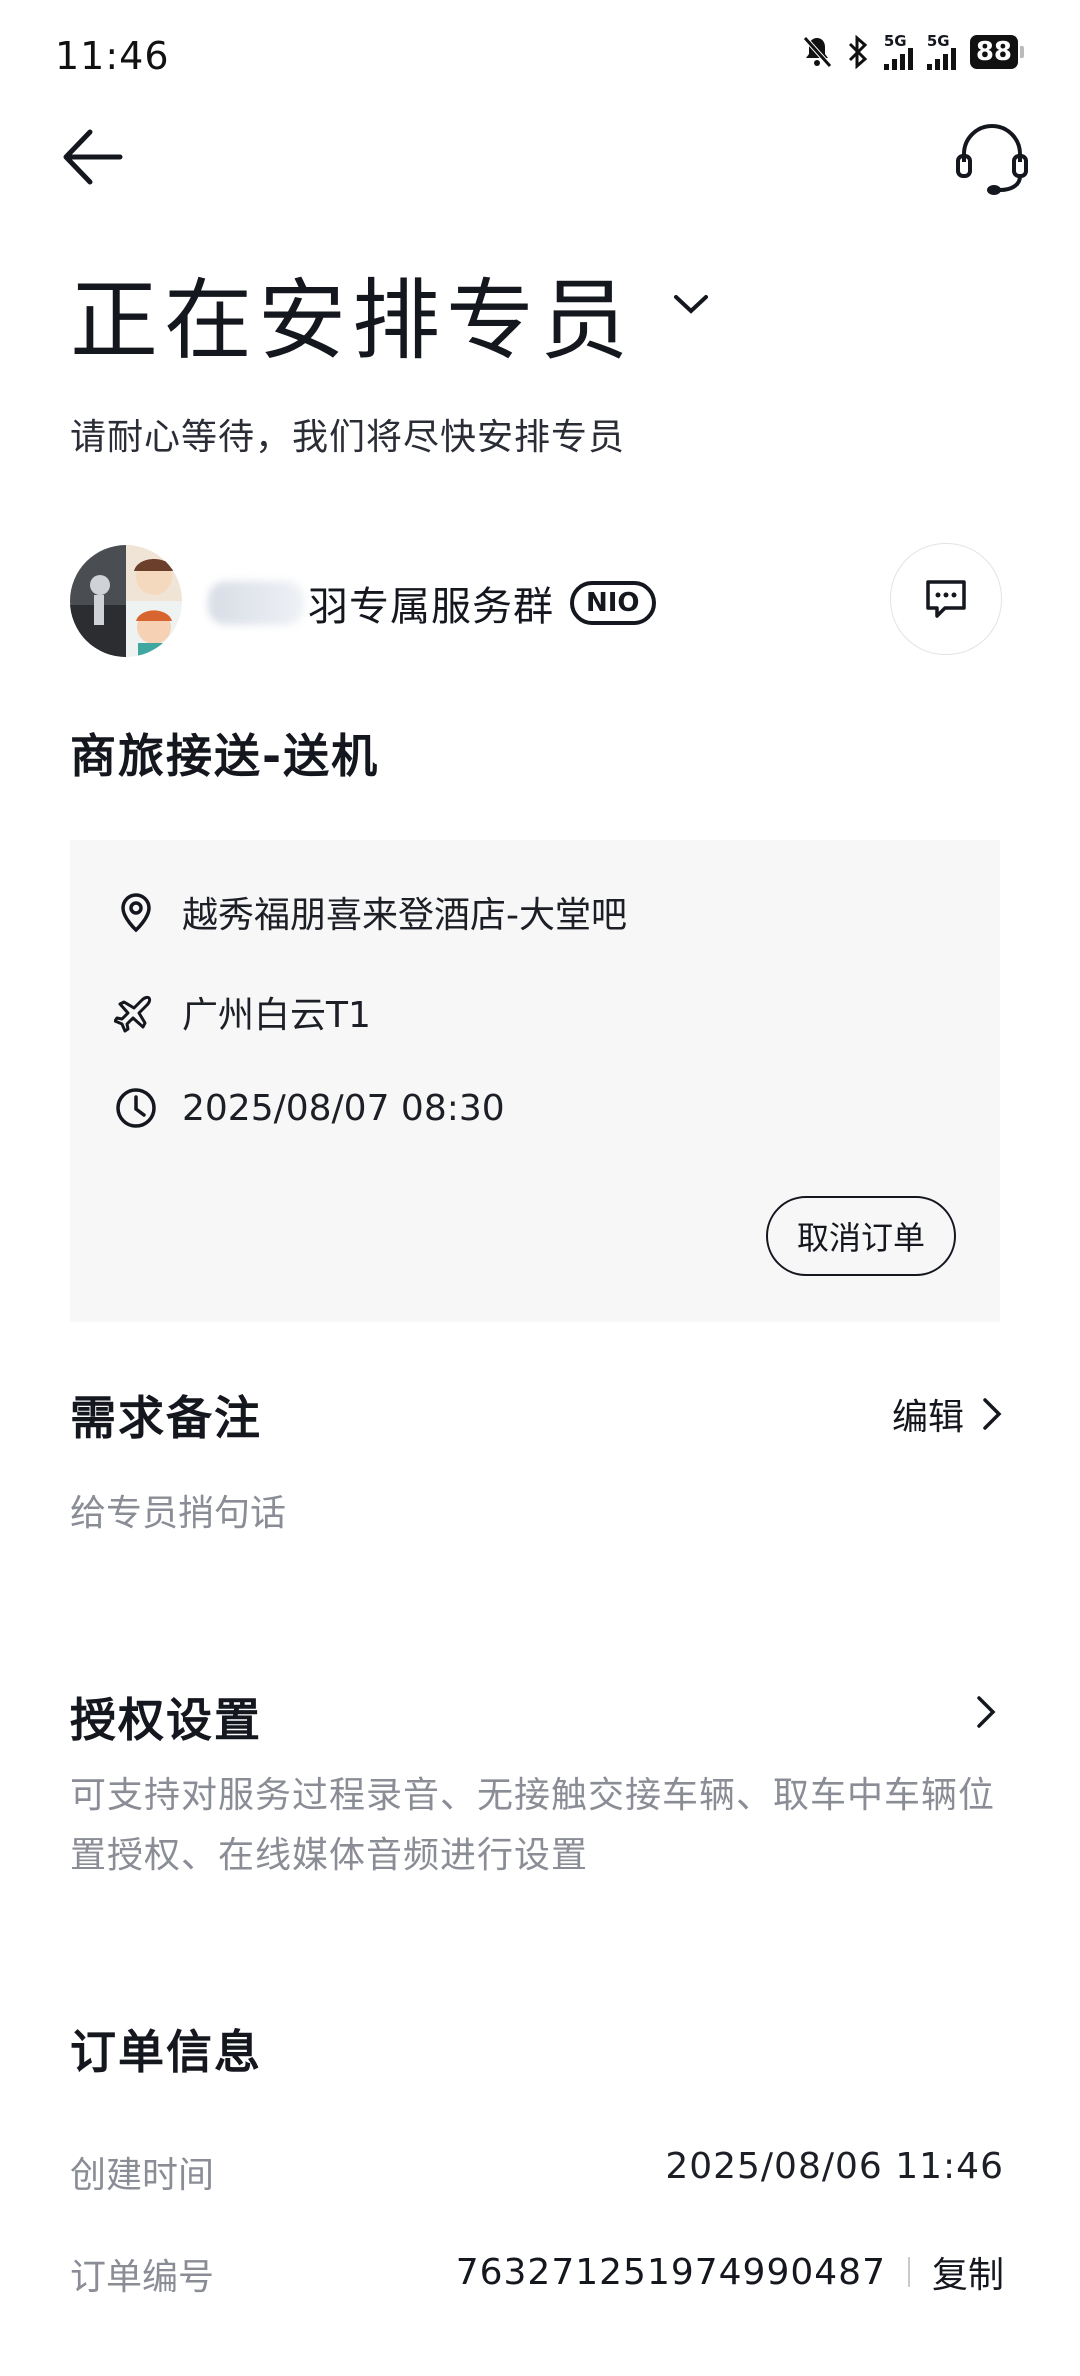 The image size is (1080, 2376). I want to click on edit-label: 编辑, so click(927, 1417).